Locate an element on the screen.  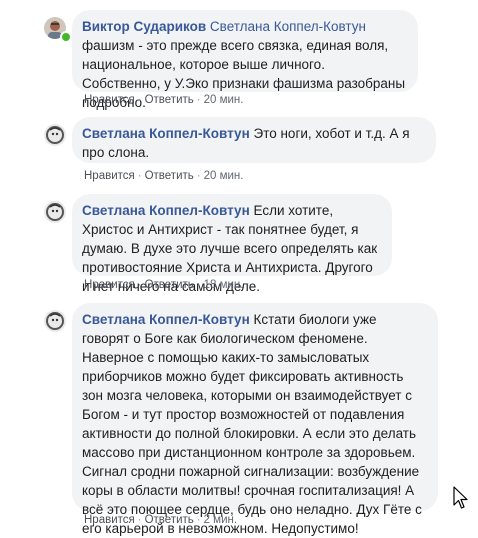
comment-timestamp: 18 мин. is located at coordinates (224, 285).